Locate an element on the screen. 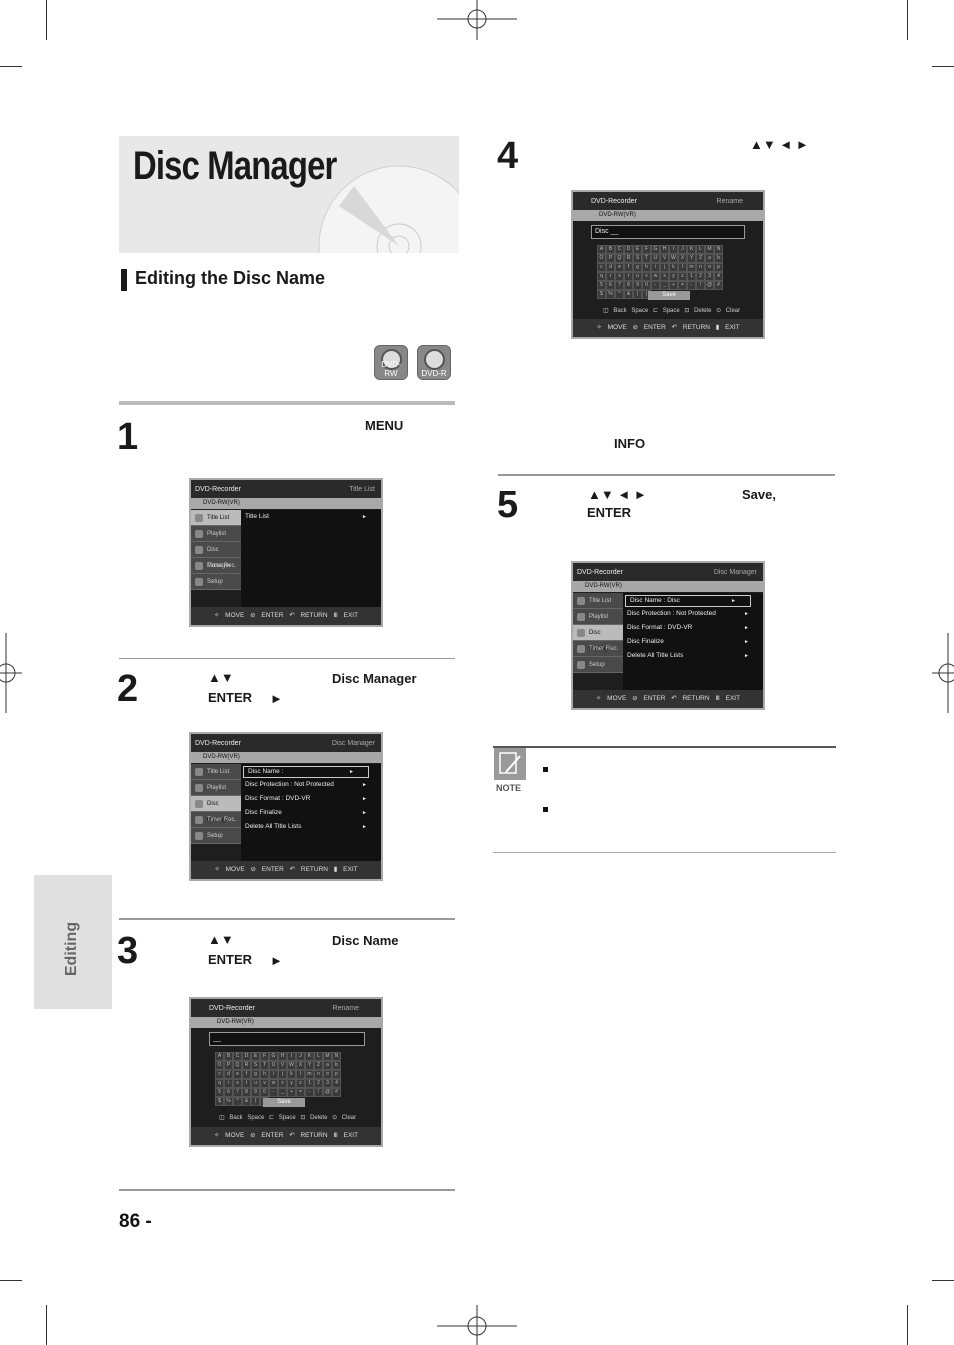 The width and height of the screenshot is (954, 1345). keyboard-key: 2 is located at coordinates (700, 276).